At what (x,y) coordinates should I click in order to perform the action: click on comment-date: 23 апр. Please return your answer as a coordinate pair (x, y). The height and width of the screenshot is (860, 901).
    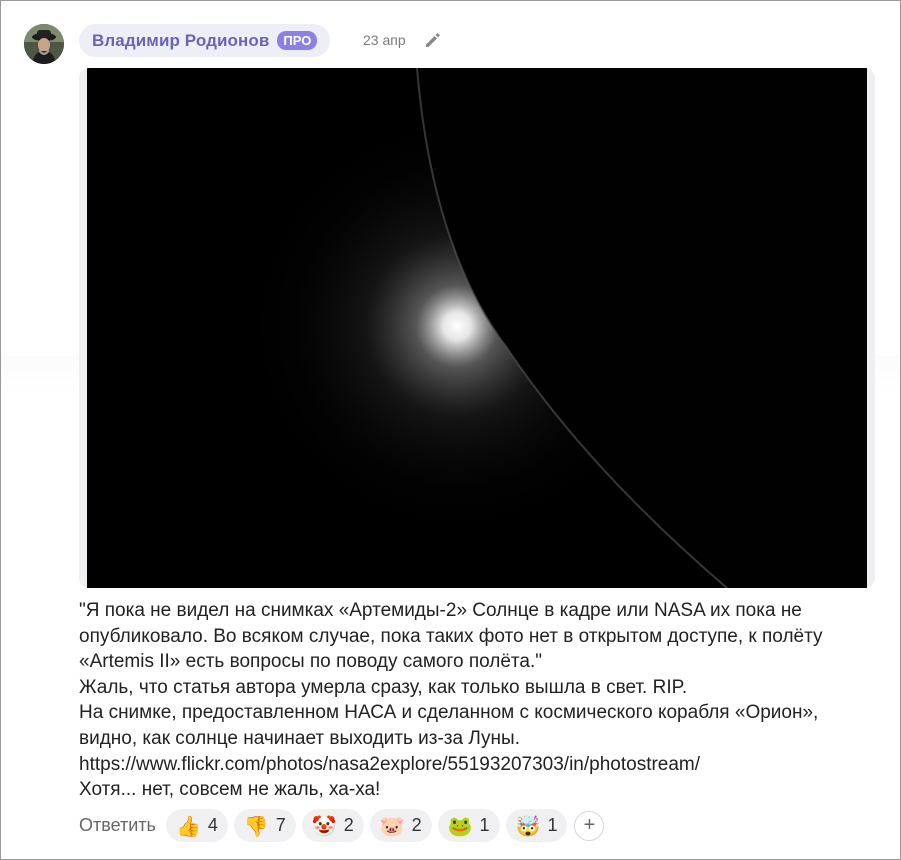
    Looking at the image, I should click on (384, 40).